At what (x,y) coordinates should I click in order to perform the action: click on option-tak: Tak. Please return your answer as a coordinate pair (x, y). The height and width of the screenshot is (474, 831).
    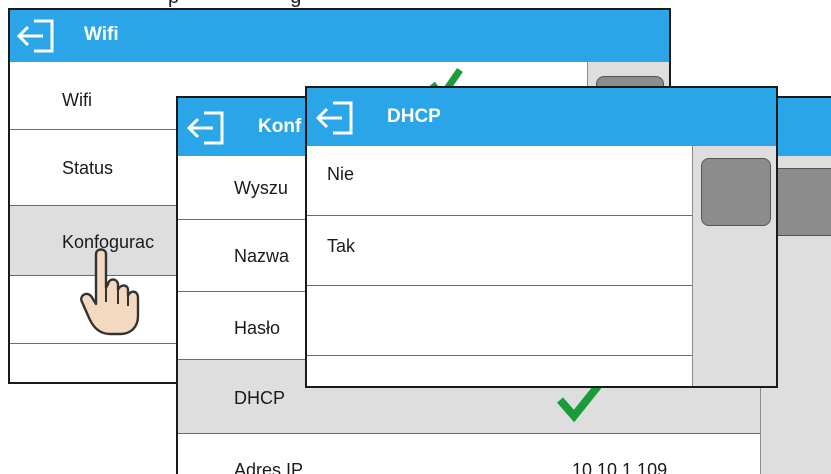
    Looking at the image, I should click on (499, 251).